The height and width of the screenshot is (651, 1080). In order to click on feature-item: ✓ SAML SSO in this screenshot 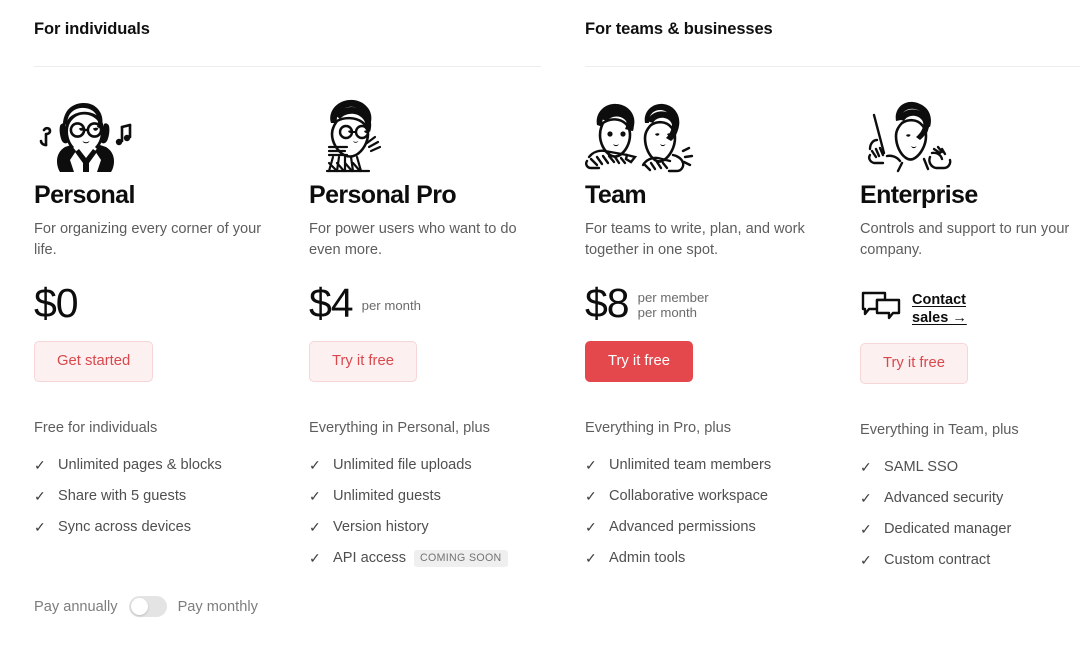, I will do `click(965, 467)`.